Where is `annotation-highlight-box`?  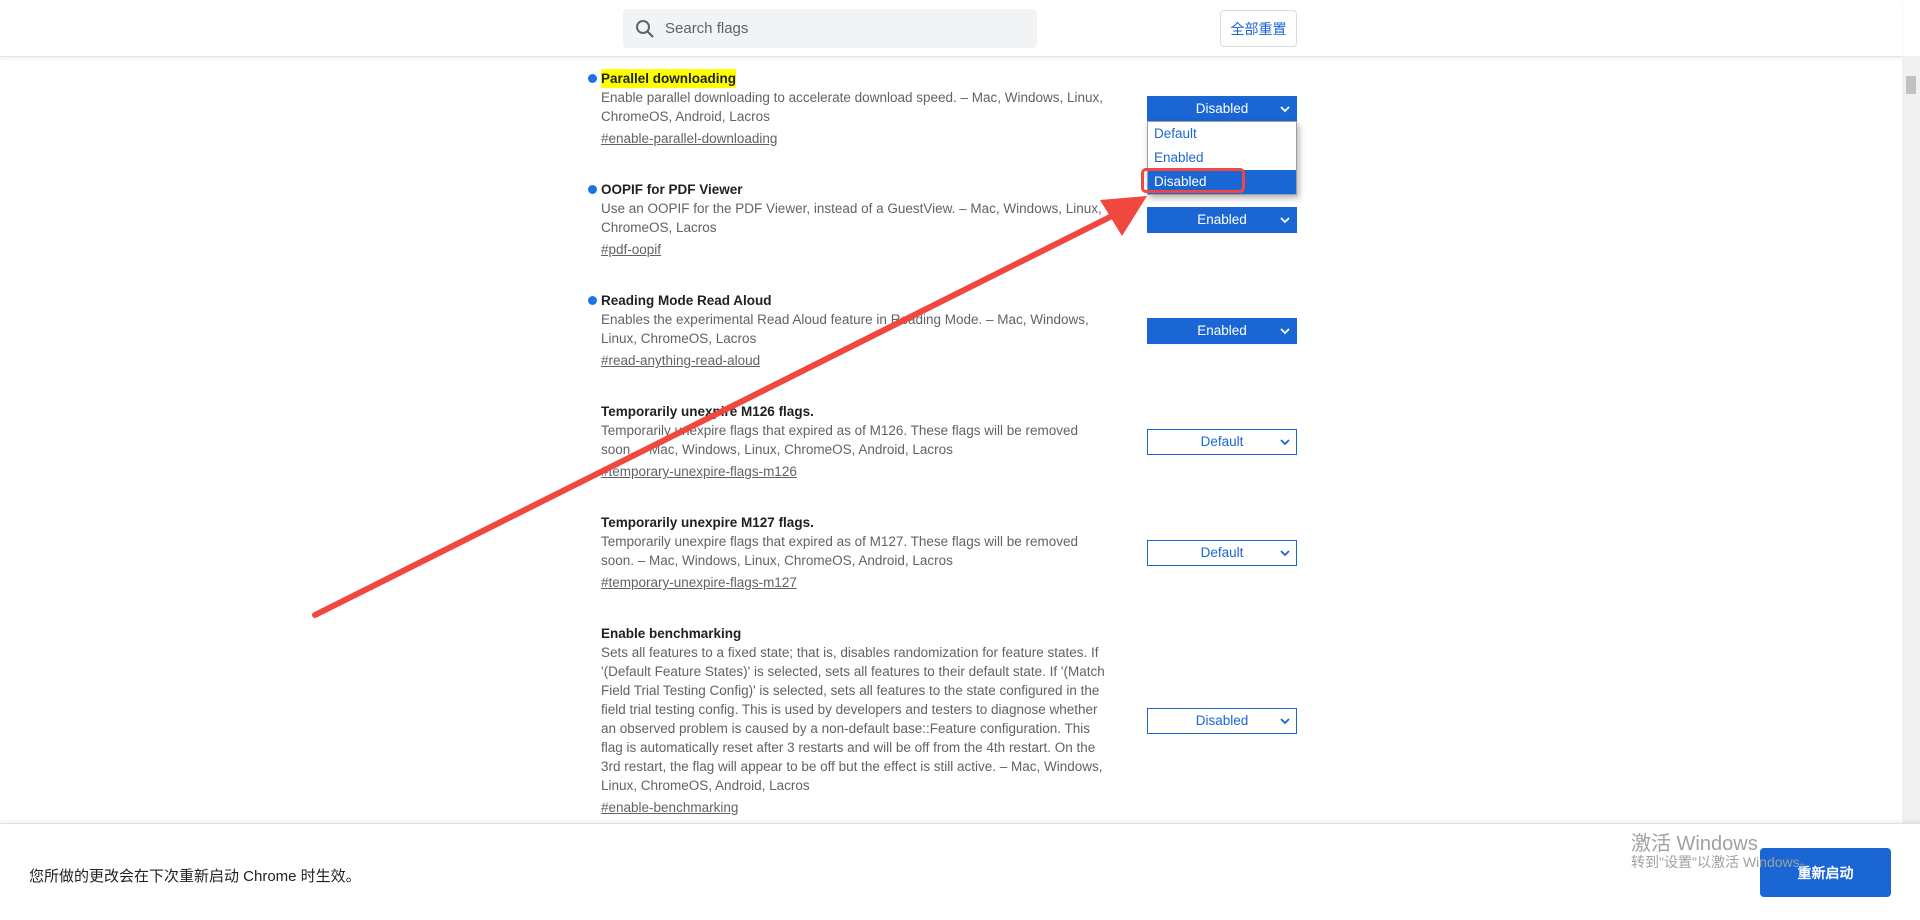 annotation-highlight-box is located at coordinates (1193, 180).